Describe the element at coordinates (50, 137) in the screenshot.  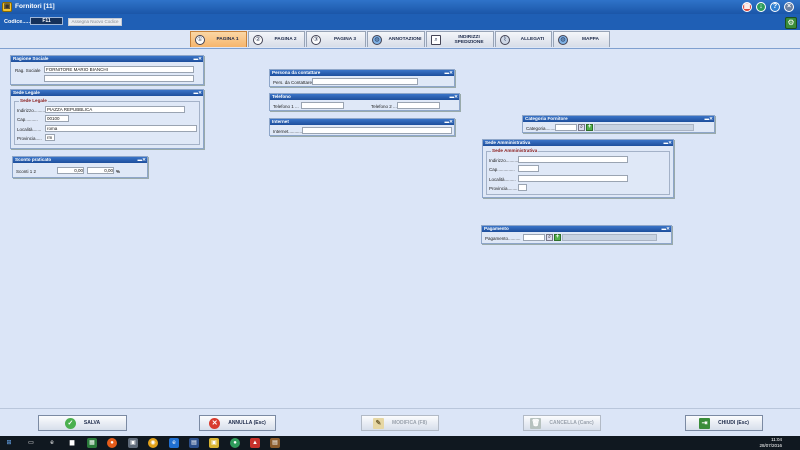
I see `provincia-field: rm` at that location.